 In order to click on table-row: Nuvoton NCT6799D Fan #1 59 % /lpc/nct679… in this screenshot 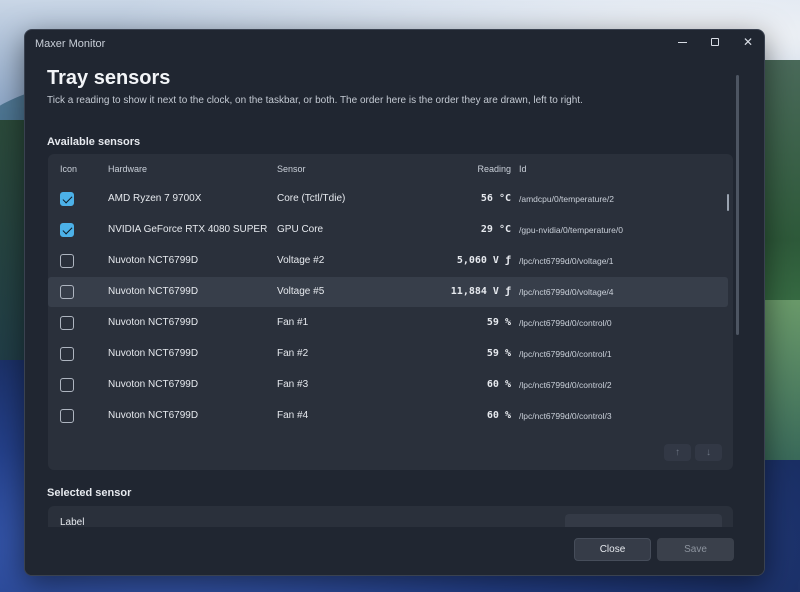, I will do `click(388, 323)`.